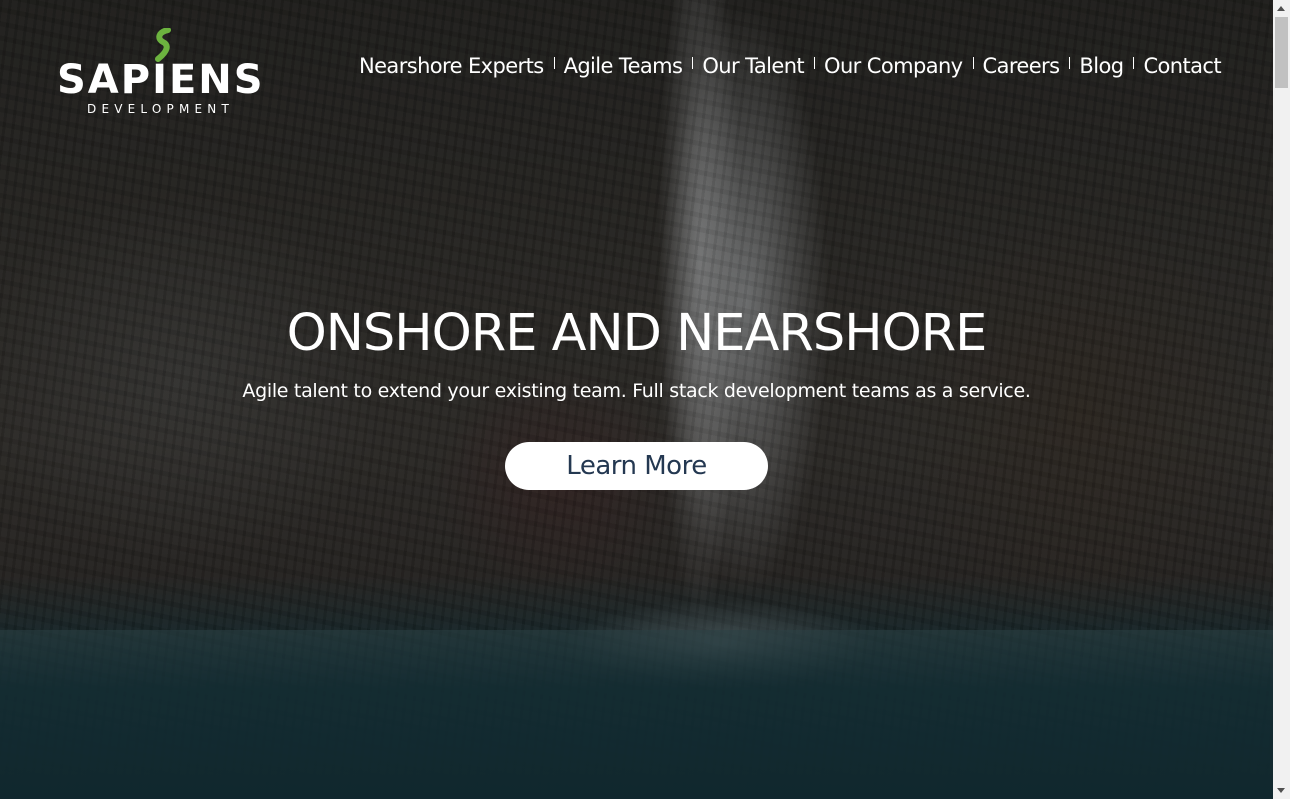 This screenshot has width=1290, height=799. I want to click on nav-item-contact: Contact, so click(1182, 66).